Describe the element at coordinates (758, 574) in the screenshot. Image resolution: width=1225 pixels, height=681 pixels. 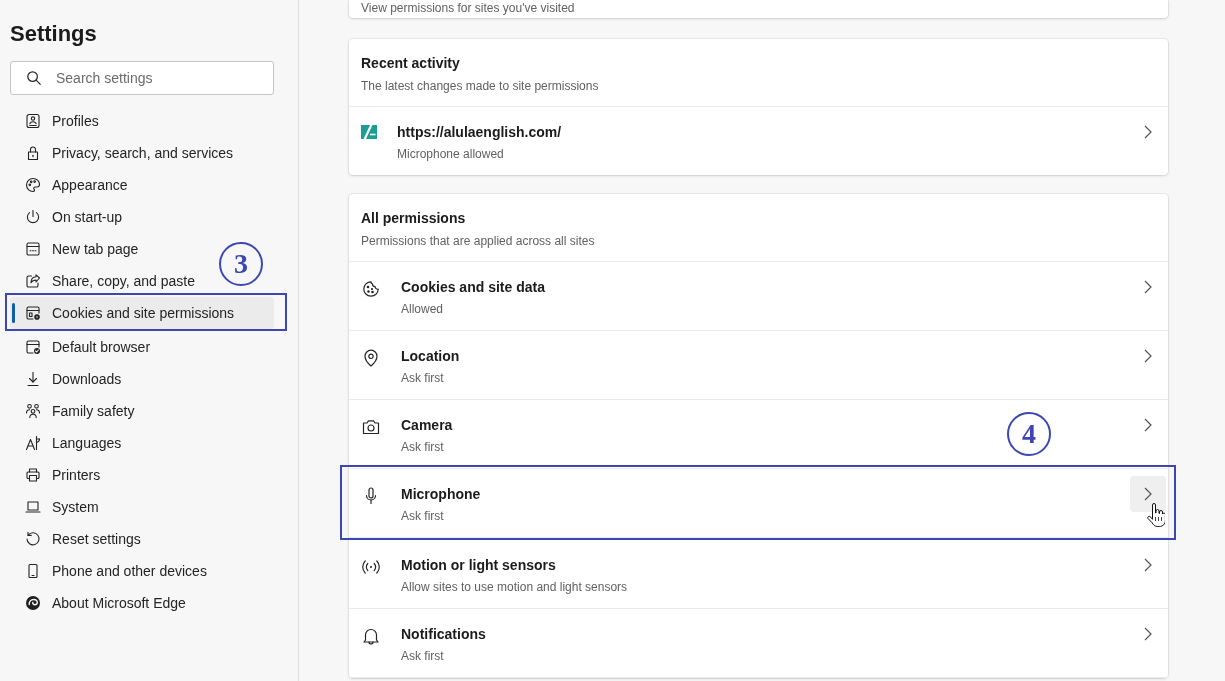
I see `permission-row: Motion or light sensors Allow sites to use motion and light sensors` at that location.